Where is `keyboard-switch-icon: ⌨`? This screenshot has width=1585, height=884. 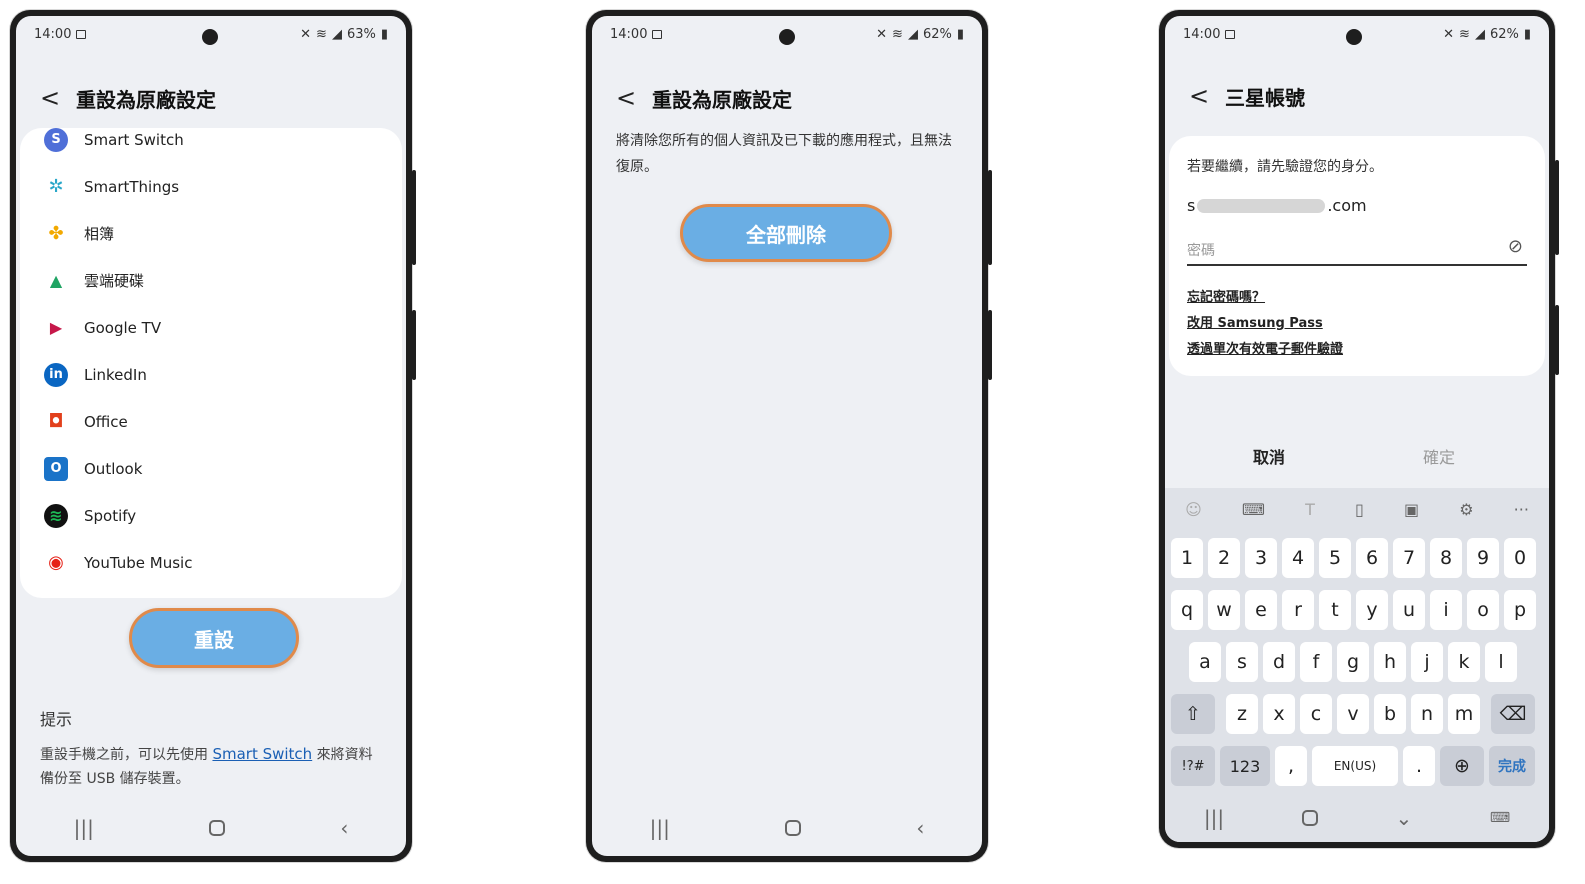
keyboard-switch-icon: ⌨ is located at coordinates (1500, 818).